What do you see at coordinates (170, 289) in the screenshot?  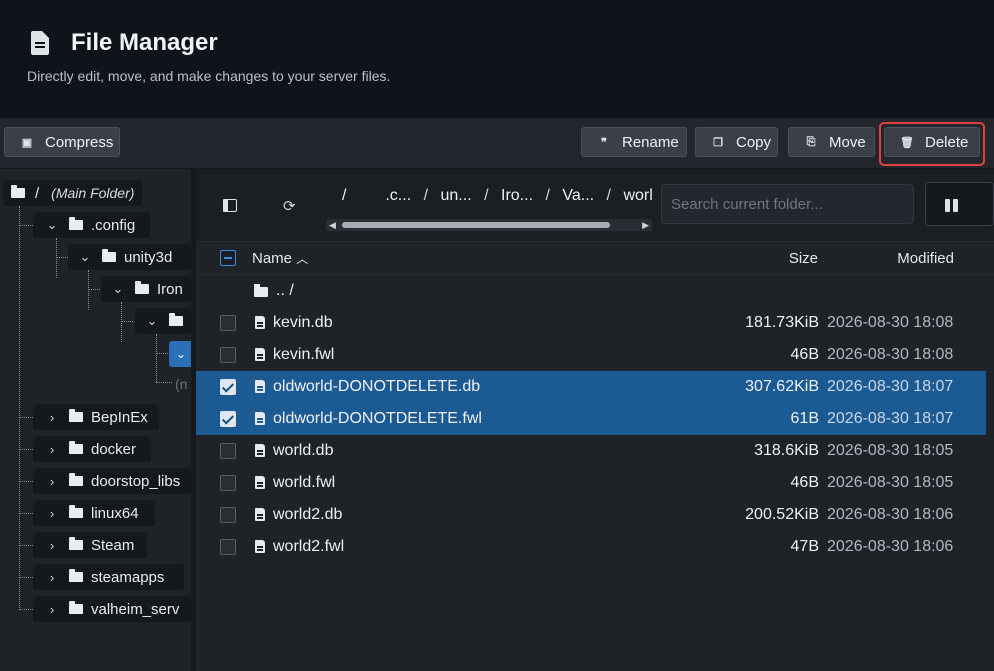 I see `tree-iron-label: Iron` at bounding box center [170, 289].